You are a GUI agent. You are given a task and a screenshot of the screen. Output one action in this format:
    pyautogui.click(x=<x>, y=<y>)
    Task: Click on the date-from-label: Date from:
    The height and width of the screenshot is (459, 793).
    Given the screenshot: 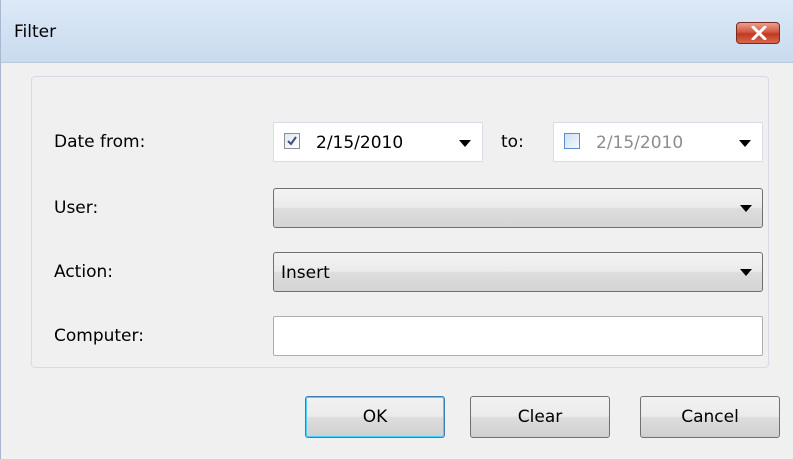 What is the action you would take?
    pyautogui.click(x=100, y=142)
    